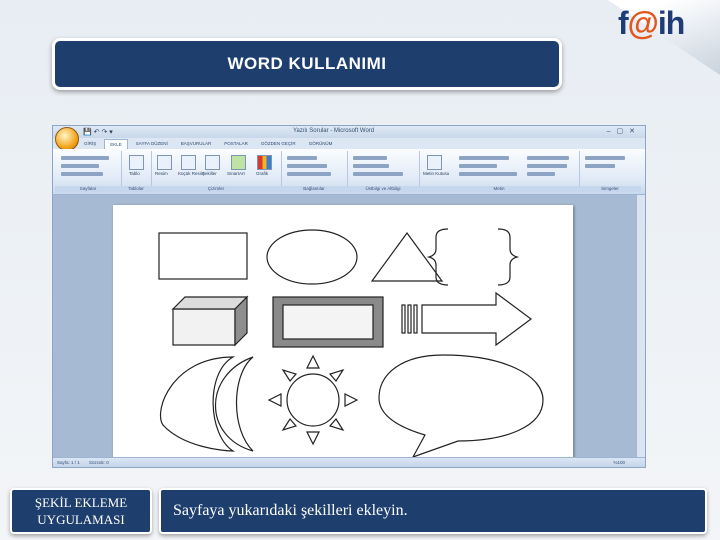 This screenshot has width=720, height=540. I want to click on shapes-icon, so click(212, 162).